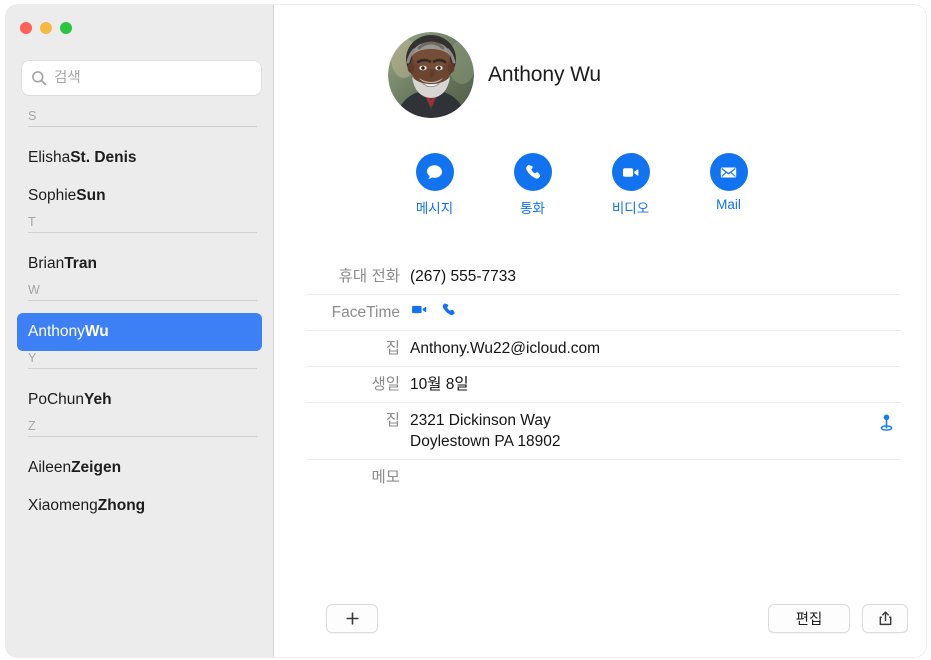  What do you see at coordinates (630, 172) in the screenshot?
I see `video-icon` at bounding box center [630, 172].